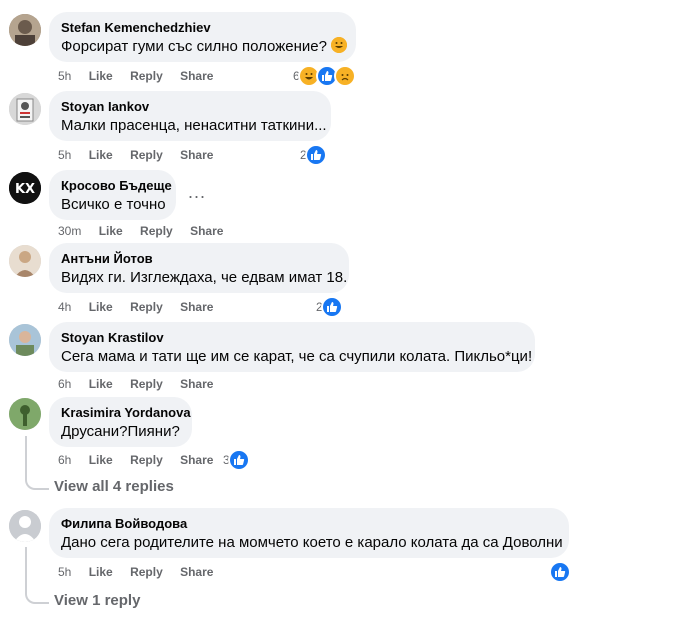  Describe the element at coordinates (344, 76) in the screenshot. I see `sad-reaction-icon` at that location.